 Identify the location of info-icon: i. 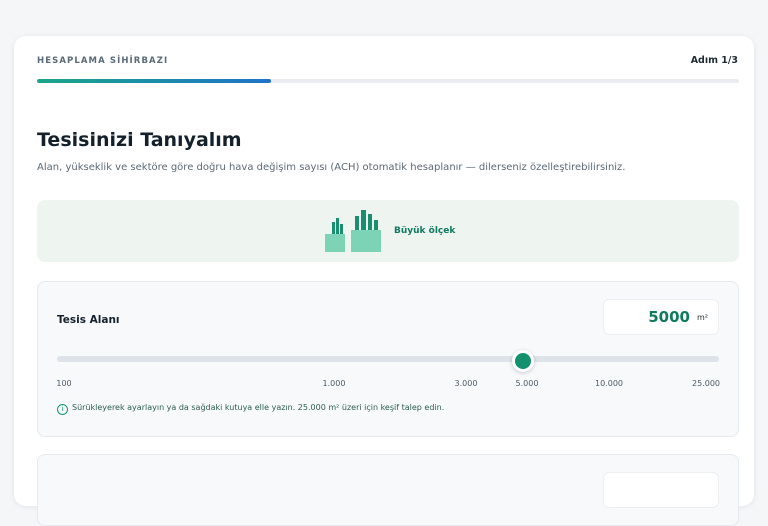
(62, 409).